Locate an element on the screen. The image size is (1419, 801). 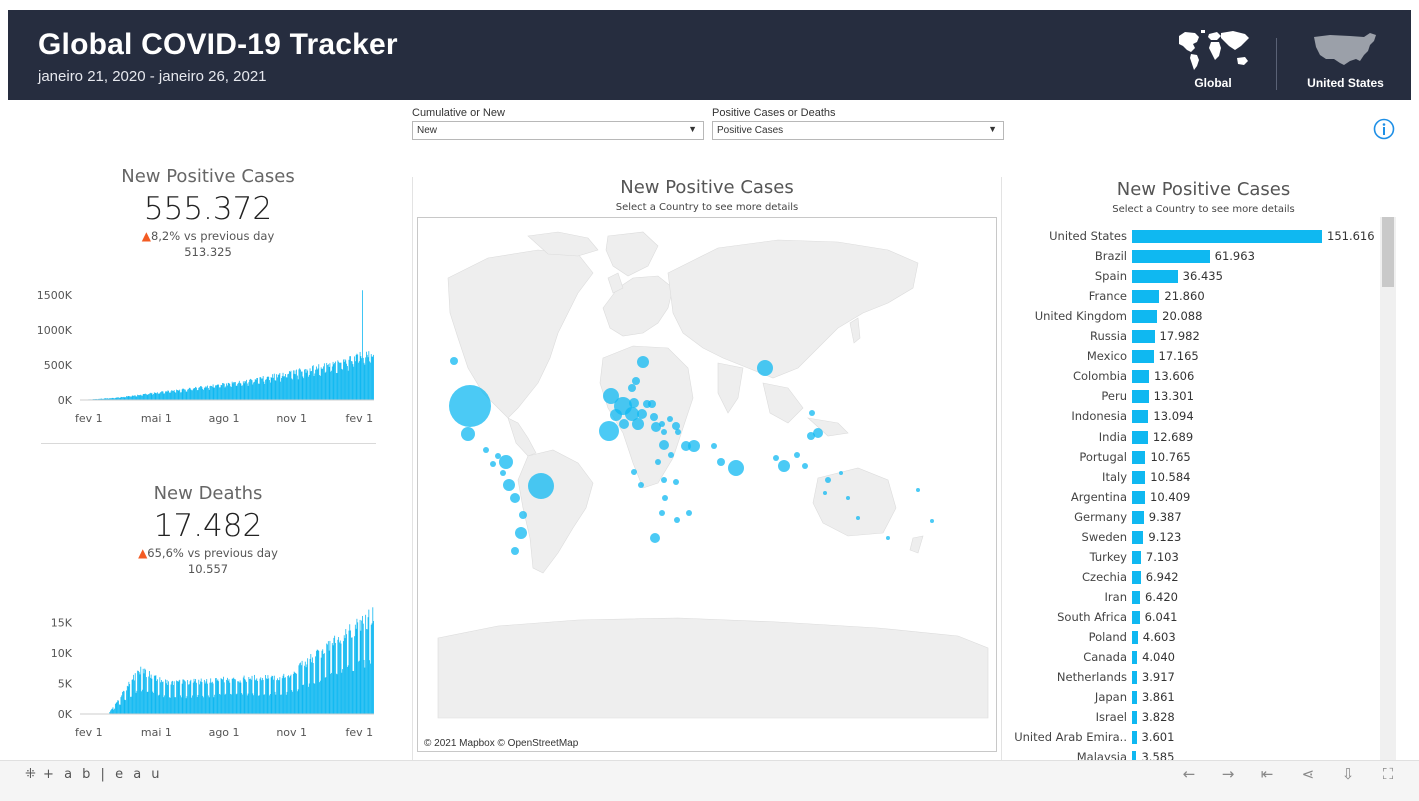
cumulative-select: New ▼ is located at coordinates (558, 130).